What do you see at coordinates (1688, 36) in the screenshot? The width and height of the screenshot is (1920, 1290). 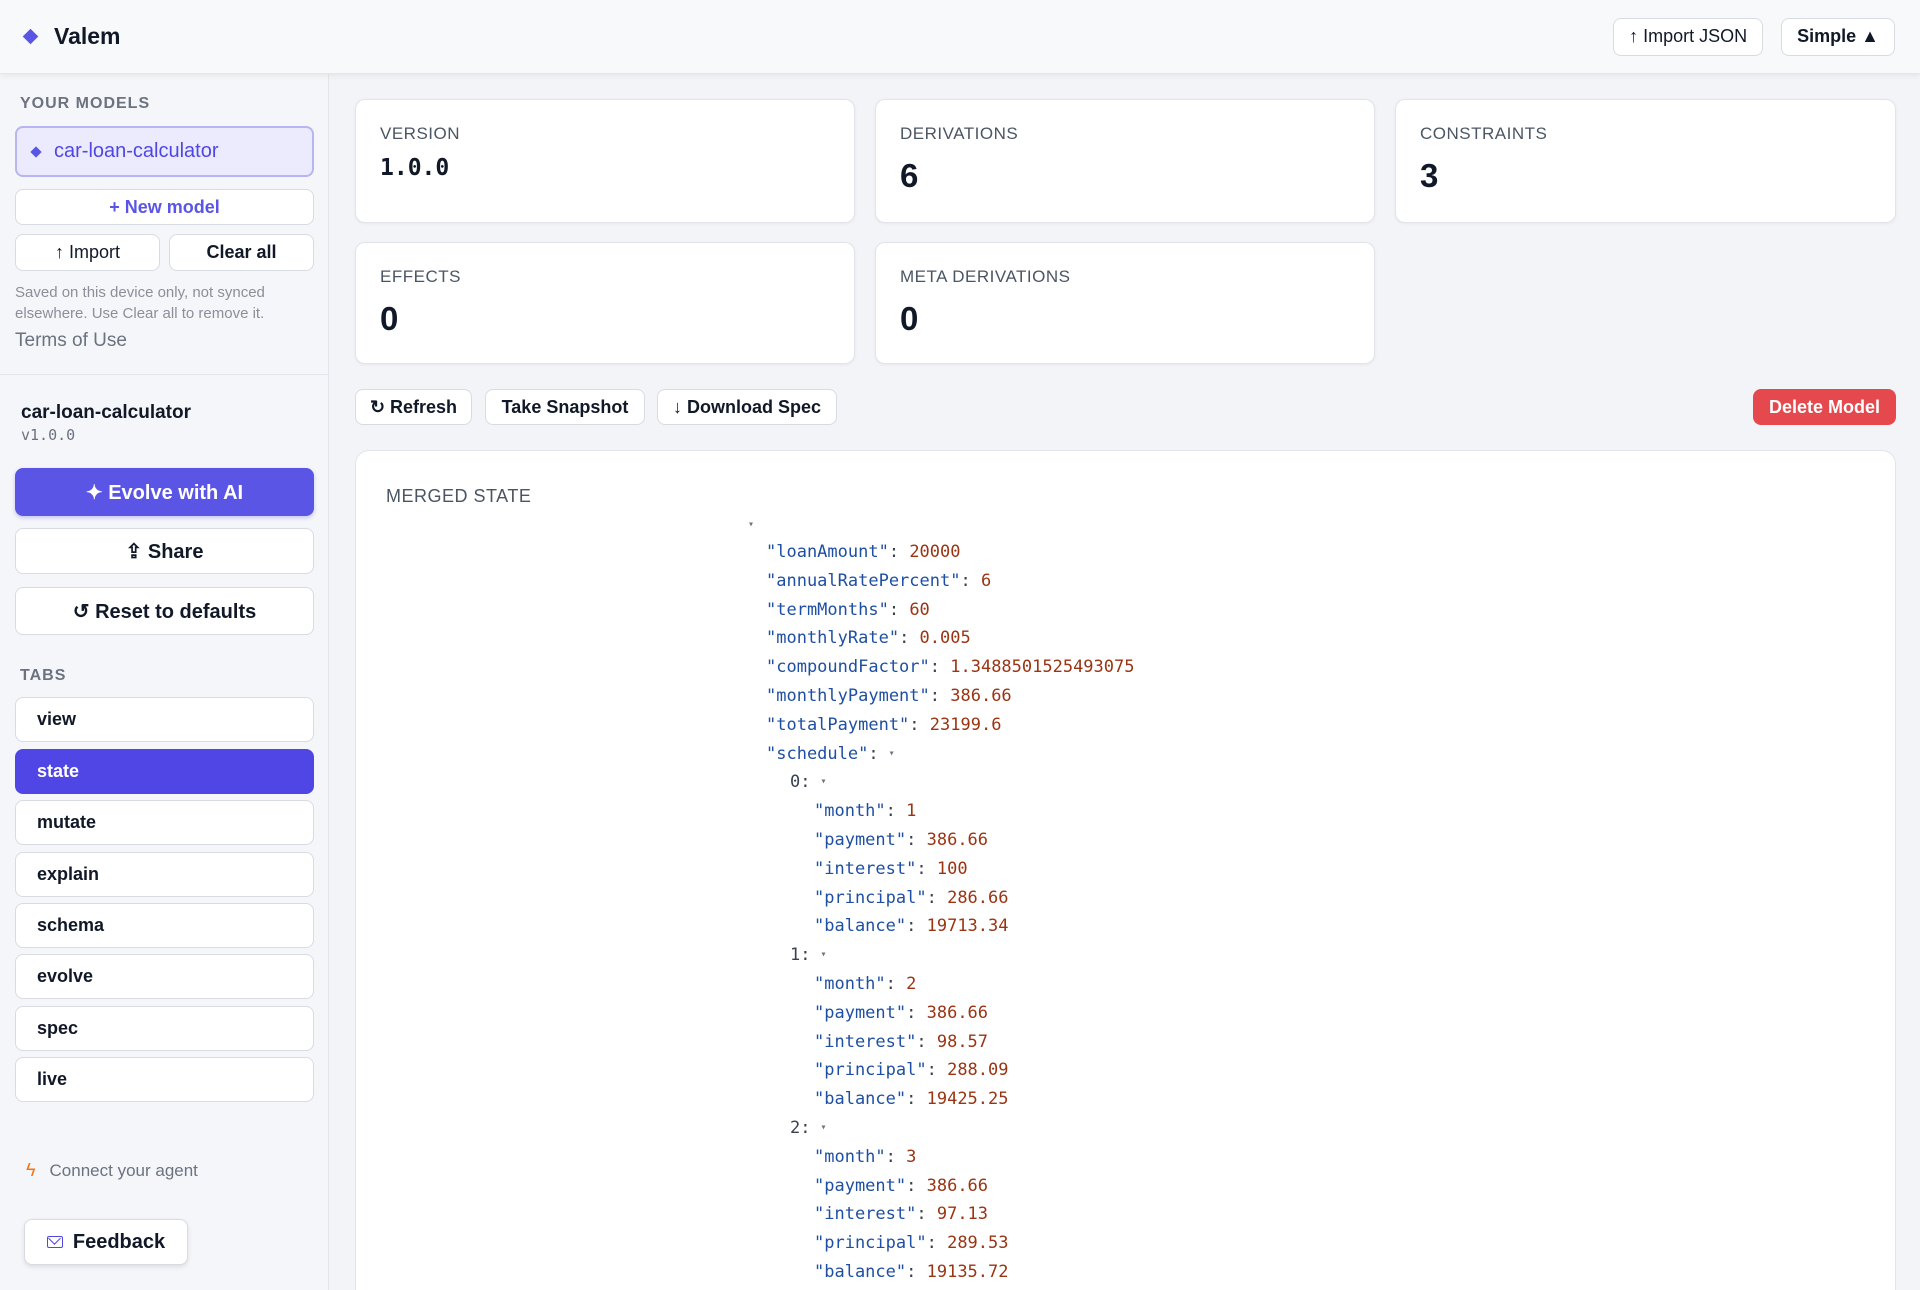 I see `import-json-button: ↑ Import JSON` at bounding box center [1688, 36].